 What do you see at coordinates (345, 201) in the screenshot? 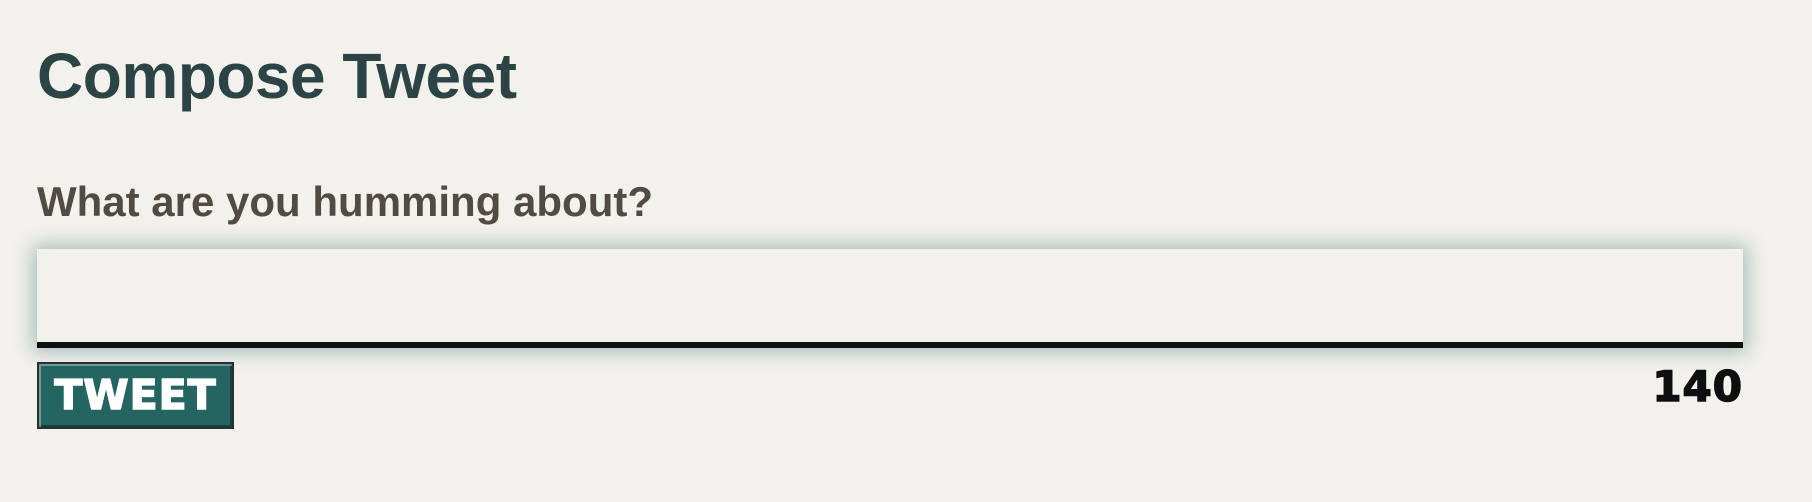
I see `tweet-prompt-label: What are you humming about?` at bounding box center [345, 201].